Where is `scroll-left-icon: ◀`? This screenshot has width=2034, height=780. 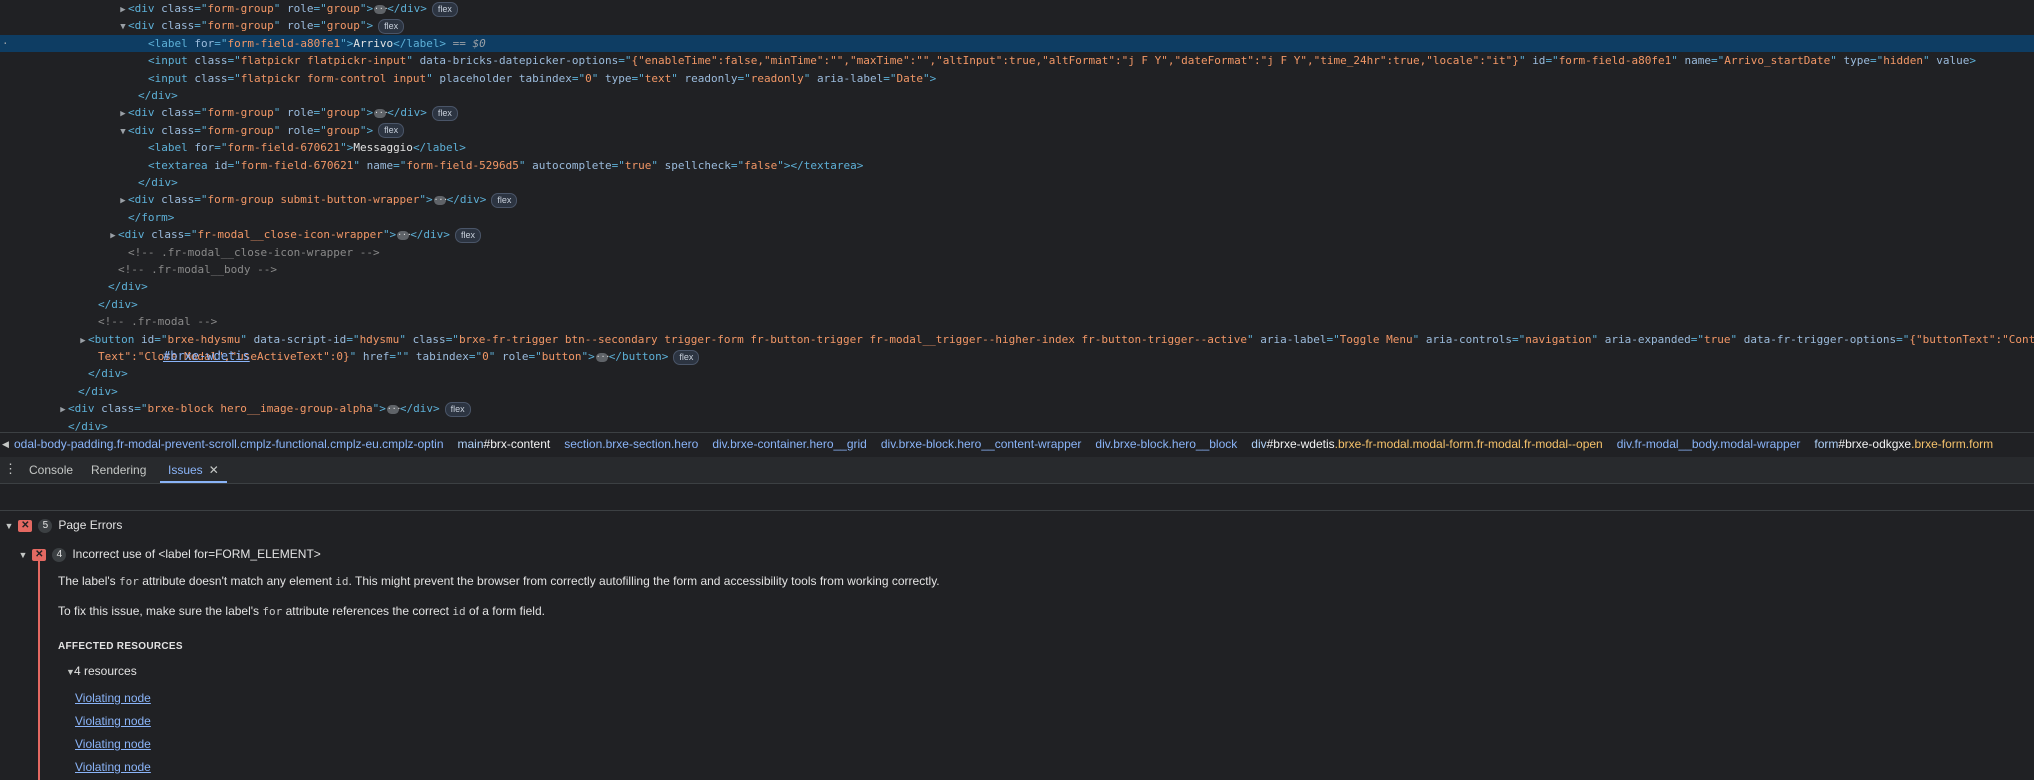
scroll-left-icon: ◀ is located at coordinates (5, 444).